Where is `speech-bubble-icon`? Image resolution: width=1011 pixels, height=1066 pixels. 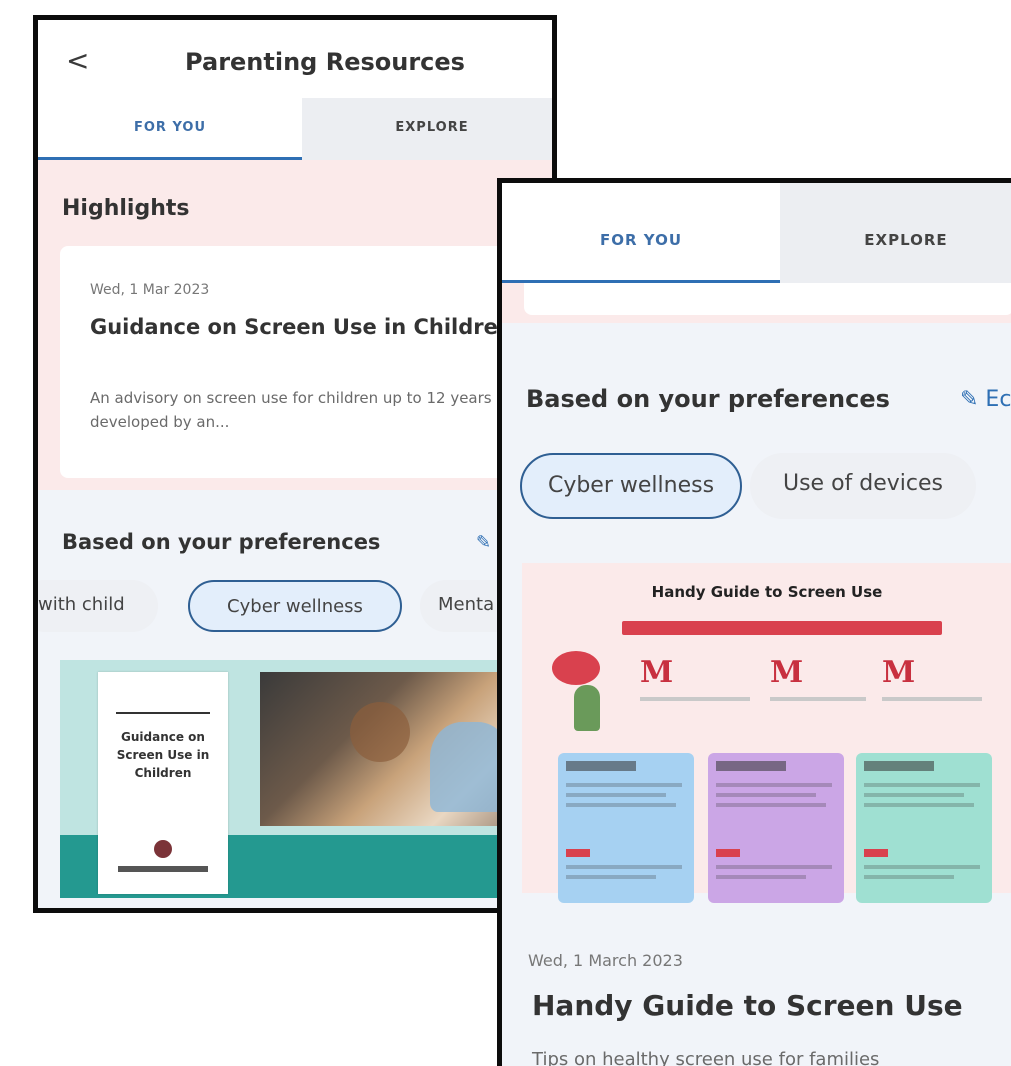
speech-bubble-icon is located at coordinates (576, 668).